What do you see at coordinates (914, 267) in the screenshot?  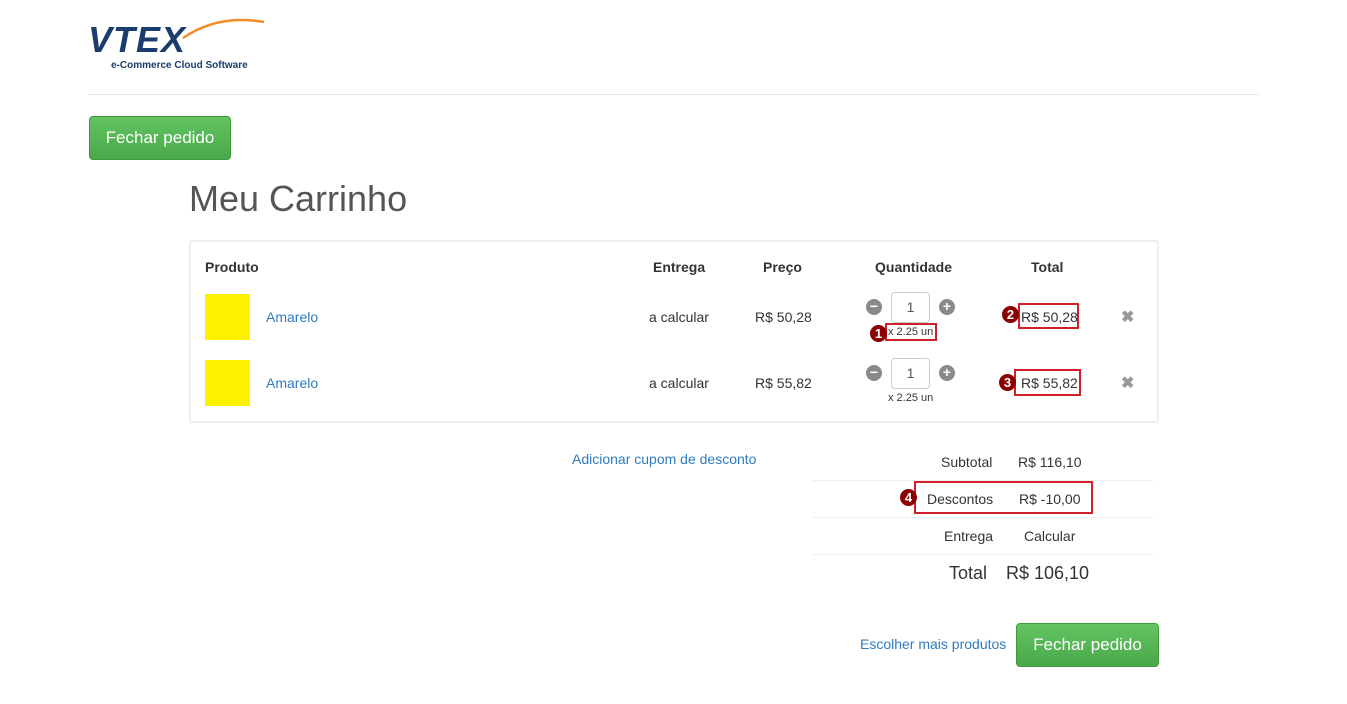 I see `column-header-quantity: Quantidade` at bounding box center [914, 267].